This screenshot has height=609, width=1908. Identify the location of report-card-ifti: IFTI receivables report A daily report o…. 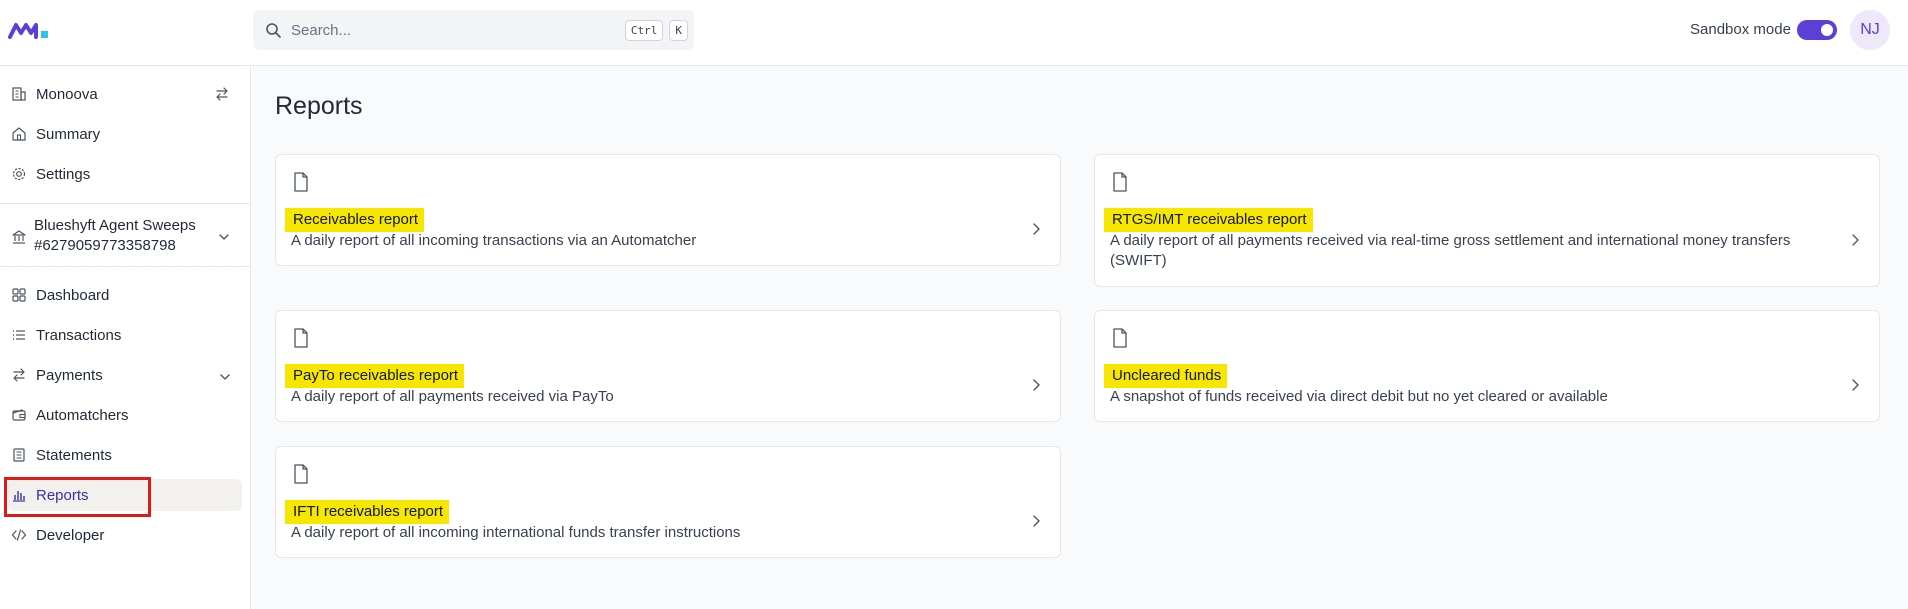
(668, 502).